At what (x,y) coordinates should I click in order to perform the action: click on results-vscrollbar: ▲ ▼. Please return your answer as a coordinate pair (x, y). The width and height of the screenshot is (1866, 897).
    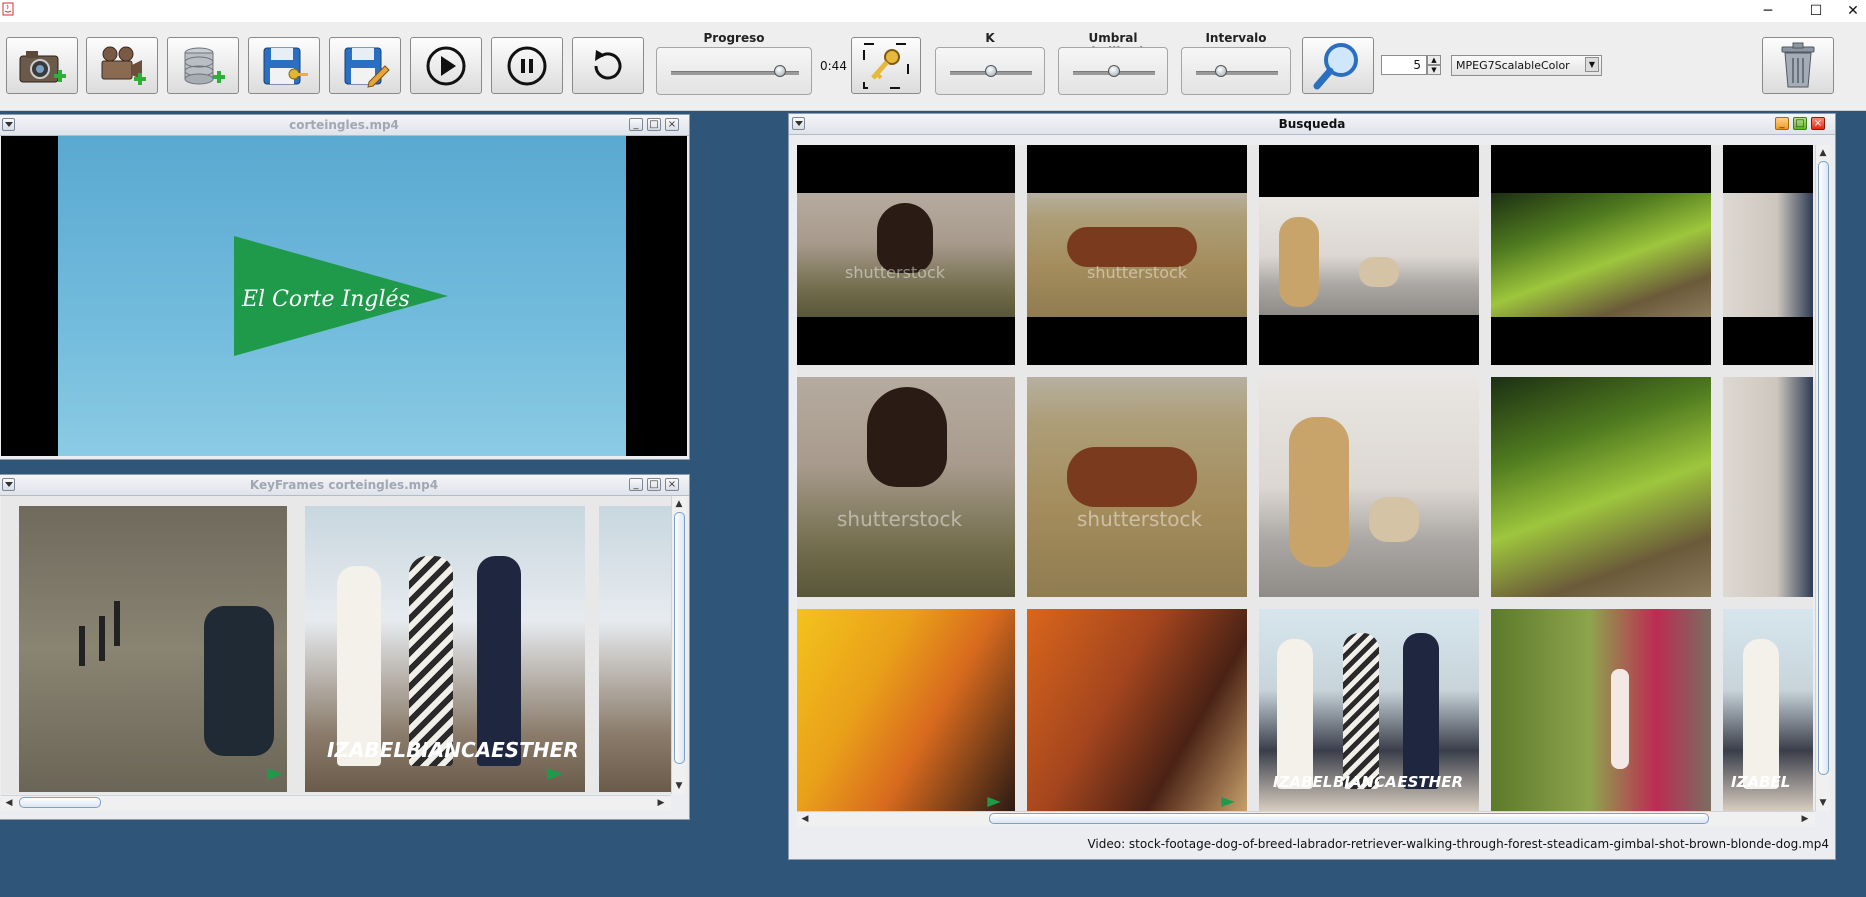
    Looking at the image, I should click on (1822, 478).